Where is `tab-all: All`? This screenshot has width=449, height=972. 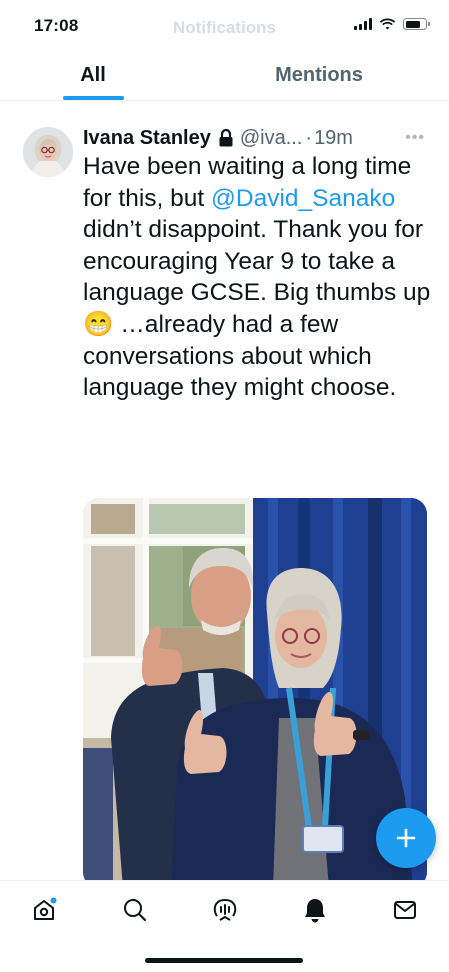 tab-all: All is located at coordinates (93, 75).